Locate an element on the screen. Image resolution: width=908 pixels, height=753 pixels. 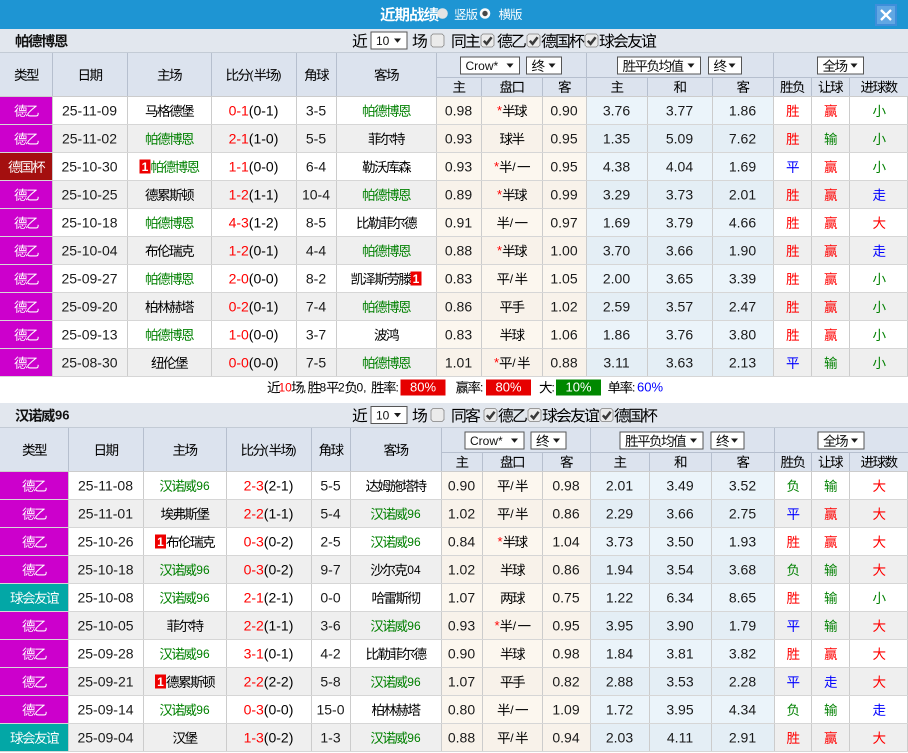
svg-text: 2-1 is located at coordinates (239, 139).